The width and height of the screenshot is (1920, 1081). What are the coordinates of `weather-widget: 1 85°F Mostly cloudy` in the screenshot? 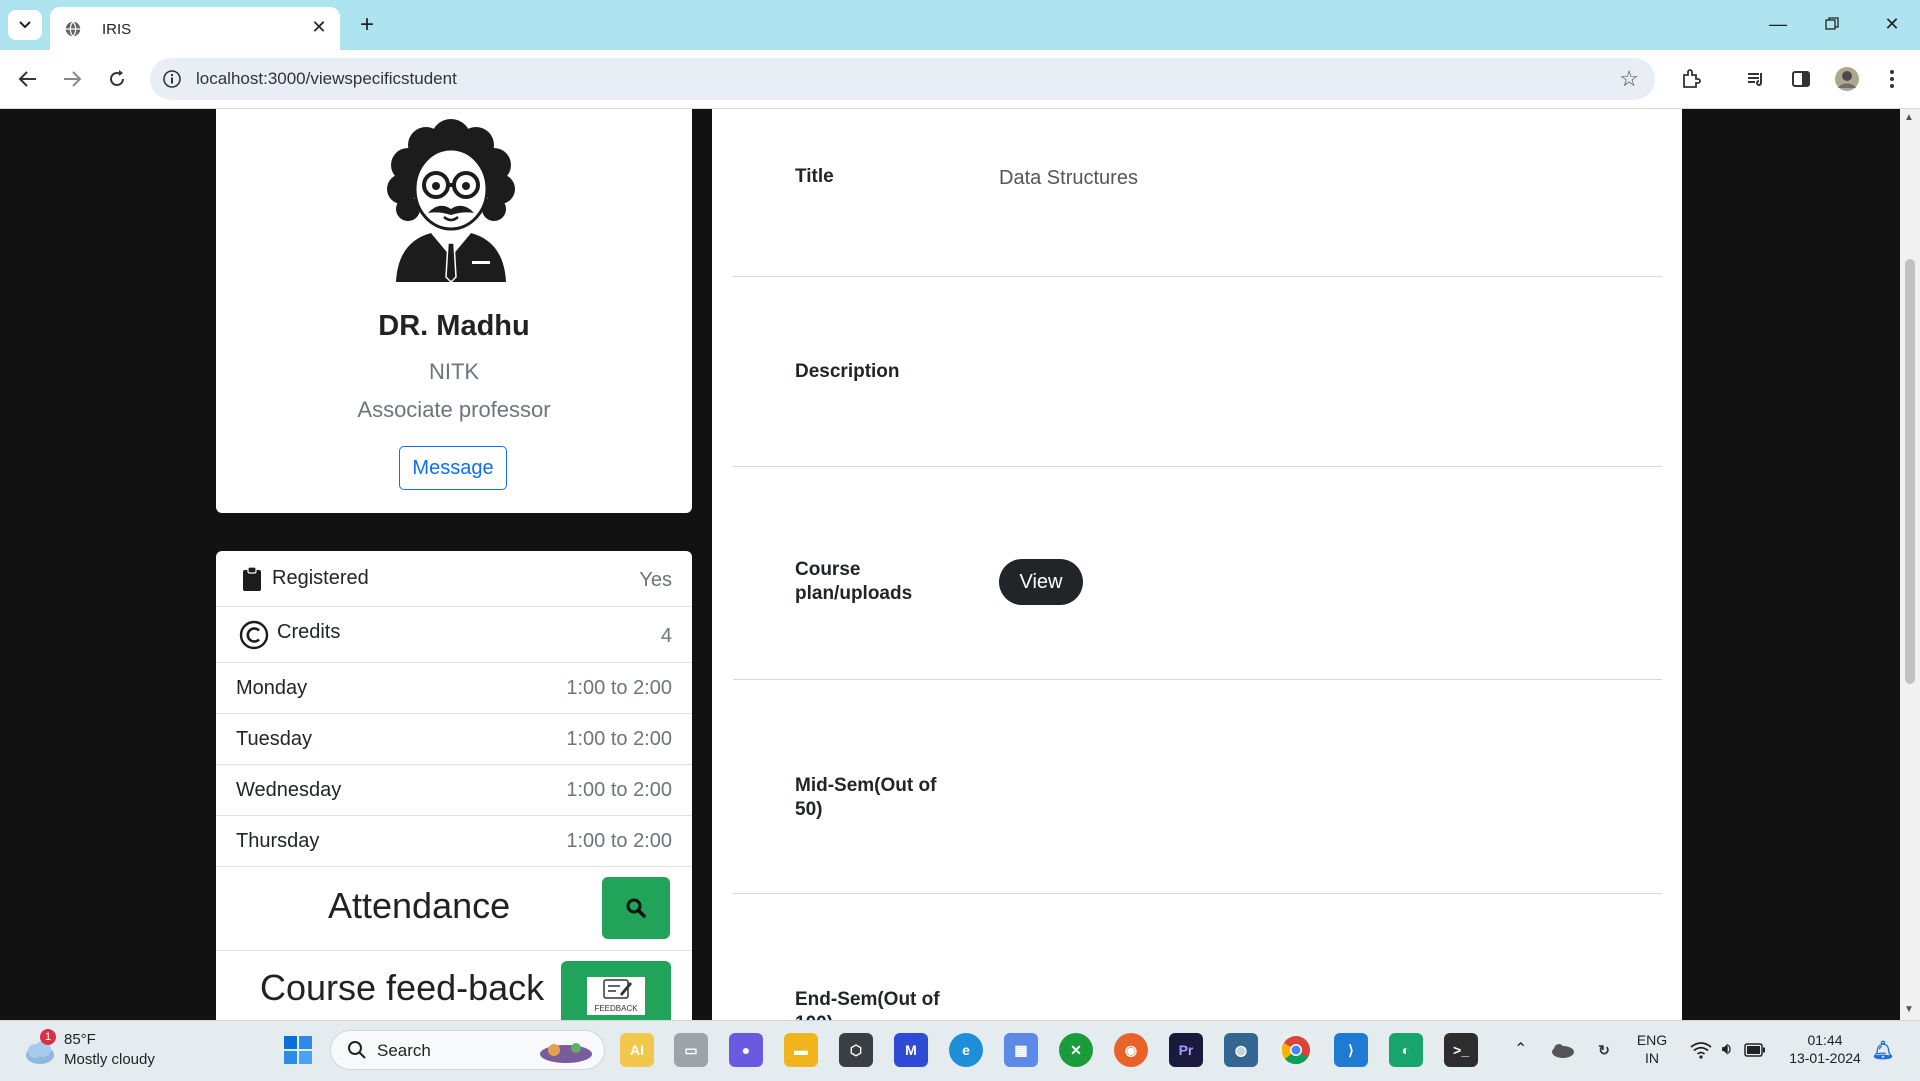 It's located at (110, 1051).